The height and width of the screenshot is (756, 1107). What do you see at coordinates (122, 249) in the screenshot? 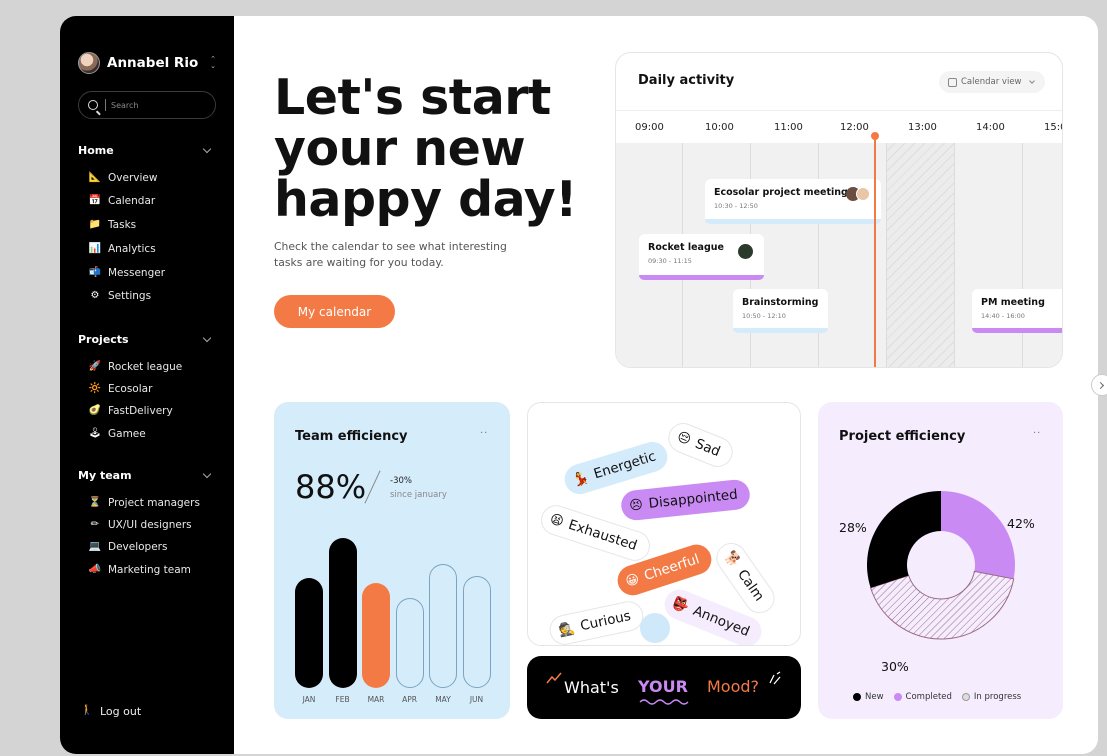
I see `sidebar-item-analytics: 📊 Analytics` at bounding box center [122, 249].